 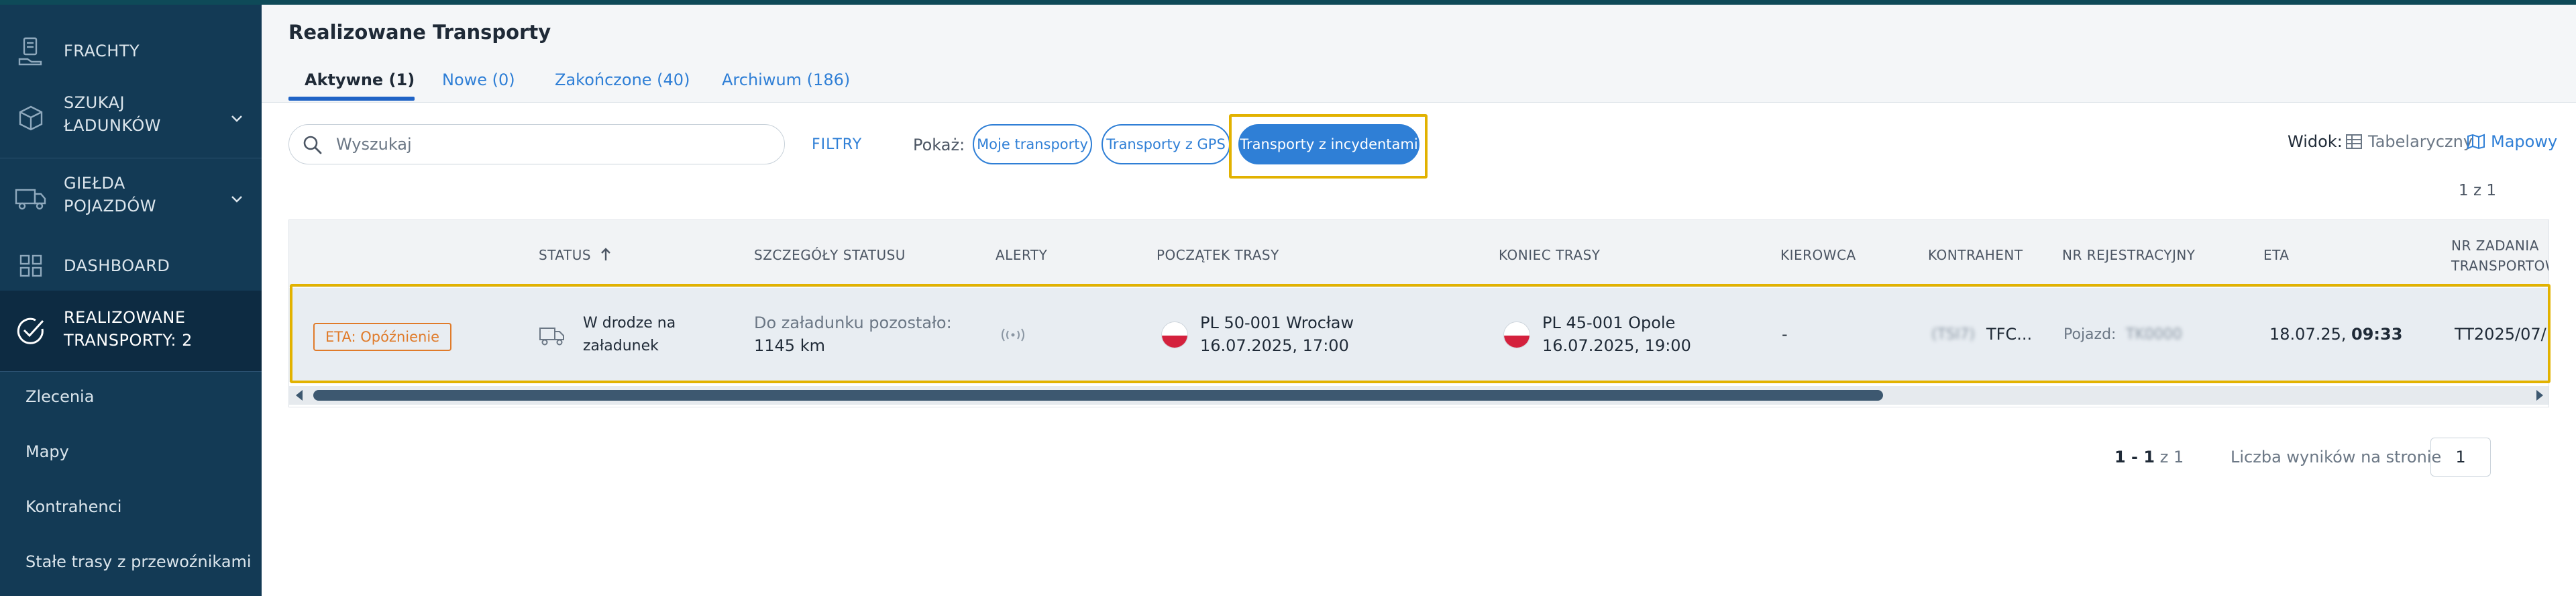 I want to click on eta-date: 18.07.25,, so click(x=2308, y=335).